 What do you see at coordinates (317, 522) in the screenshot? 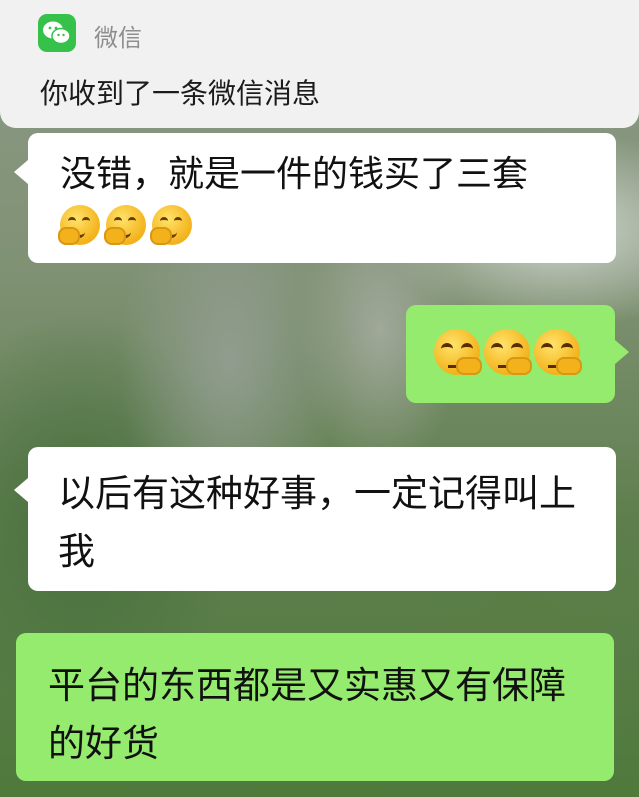
I see `message-text: 以后有这种好事，一定记得叫上我` at bounding box center [317, 522].